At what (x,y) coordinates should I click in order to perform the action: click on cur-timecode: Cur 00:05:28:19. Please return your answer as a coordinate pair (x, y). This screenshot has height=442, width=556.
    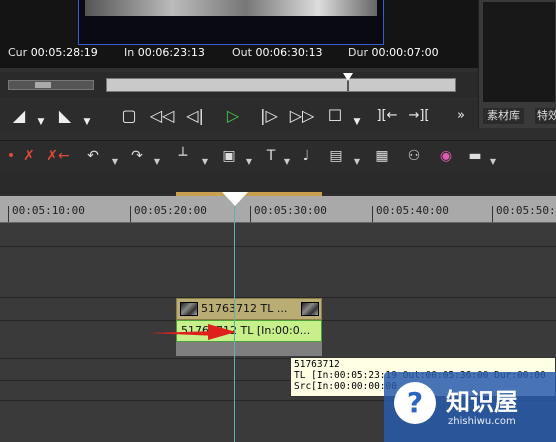
    Looking at the image, I should click on (53, 52).